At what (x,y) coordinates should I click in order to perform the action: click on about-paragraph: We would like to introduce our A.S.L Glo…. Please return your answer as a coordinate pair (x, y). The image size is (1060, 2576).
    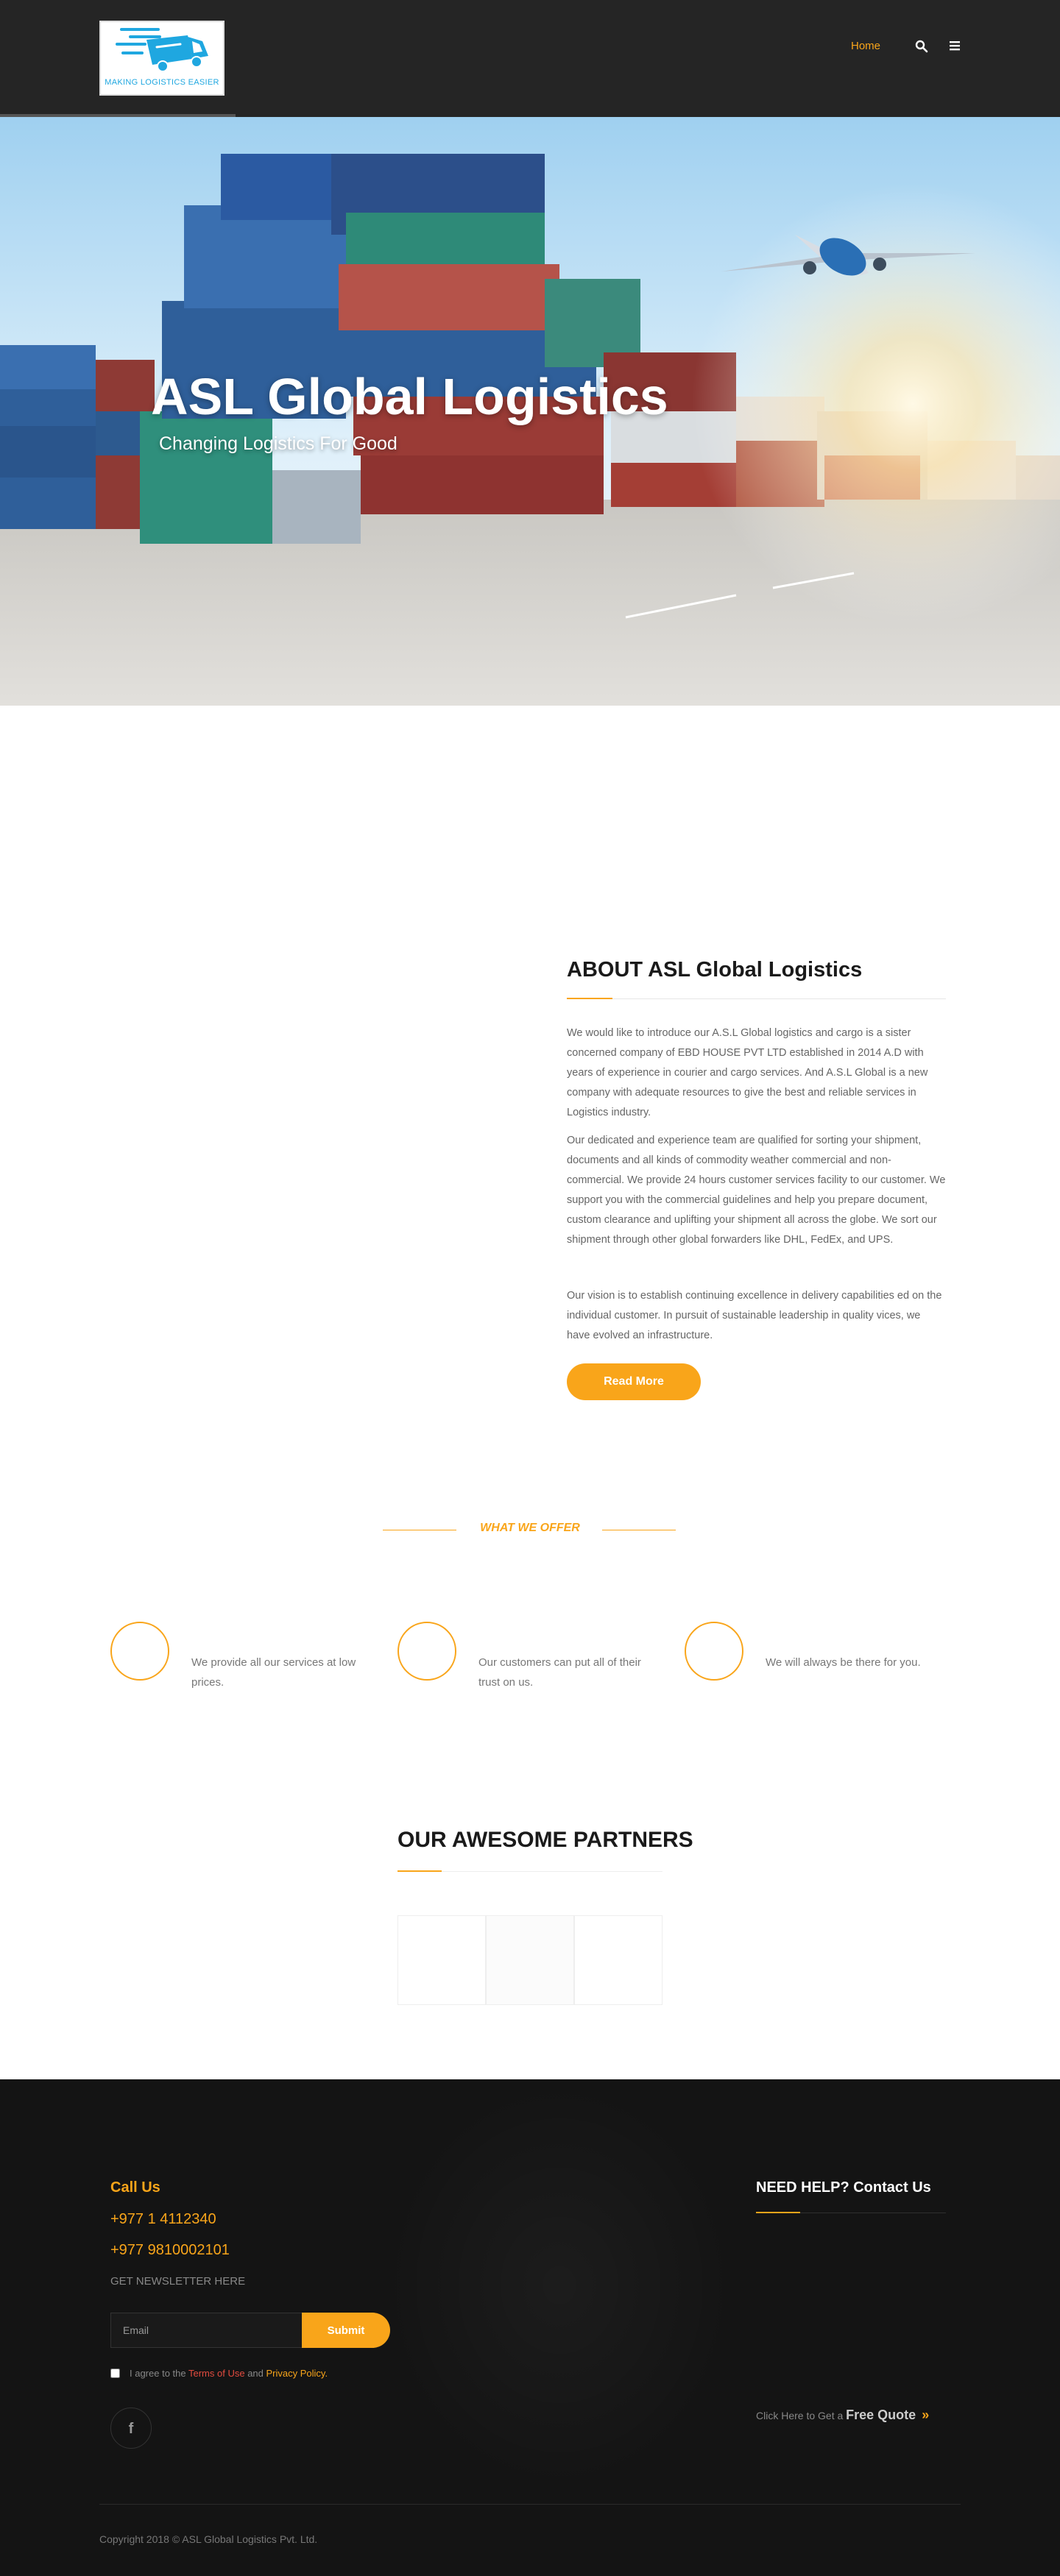
    Looking at the image, I should click on (747, 1072).